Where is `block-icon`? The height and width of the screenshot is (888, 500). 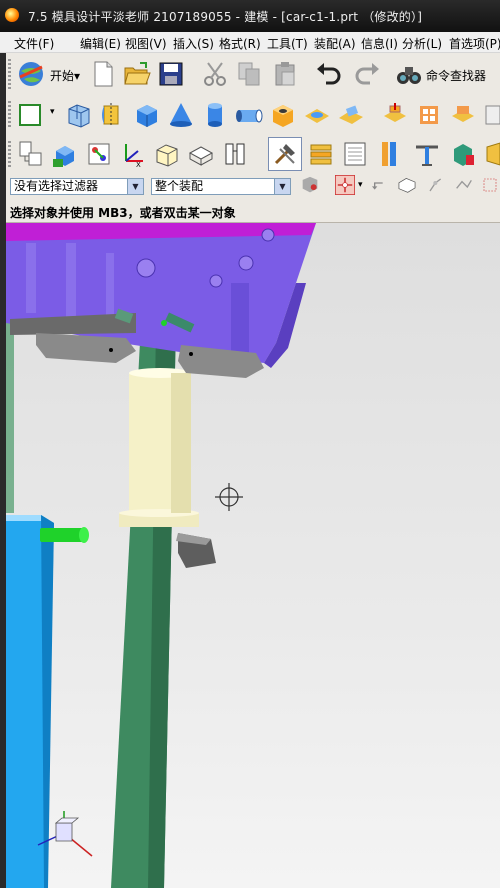
block-icon is located at coordinates (147, 115).